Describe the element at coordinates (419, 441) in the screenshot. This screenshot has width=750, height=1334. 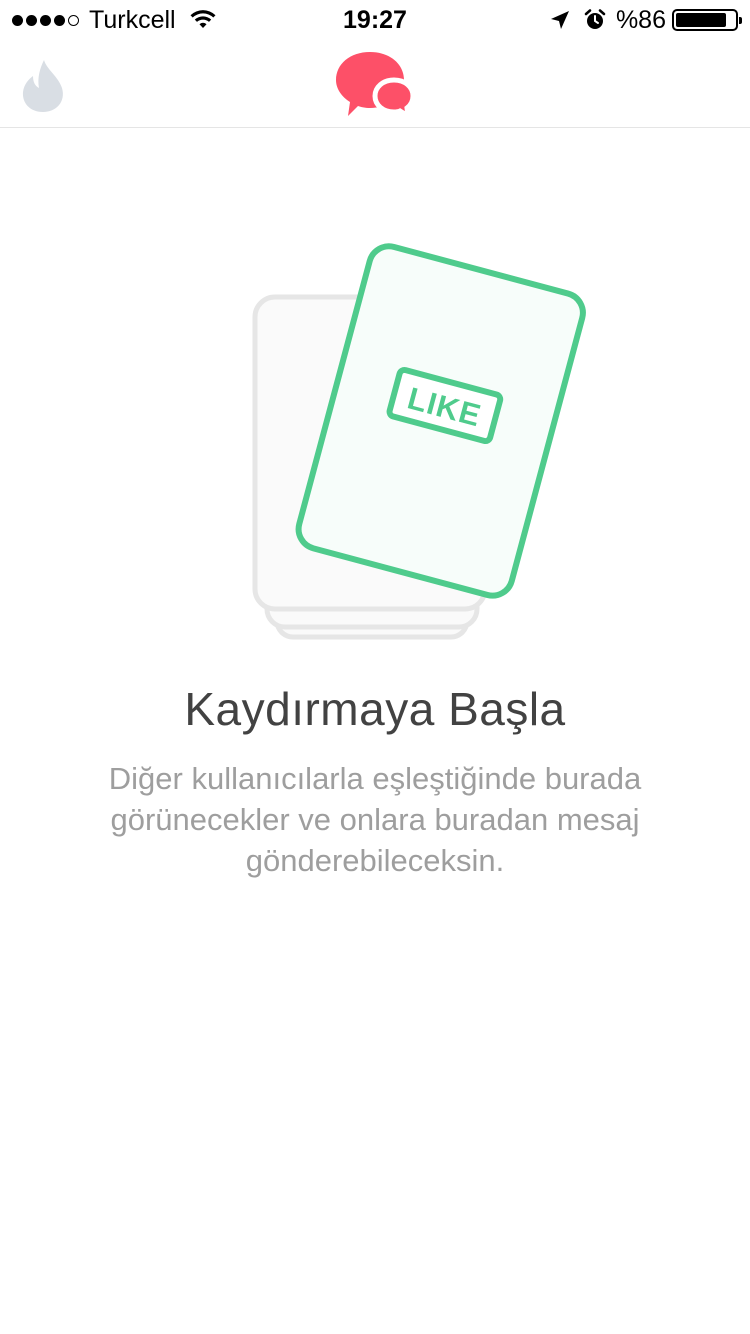
I see `swipe-cards-illustration: LIKE` at that location.